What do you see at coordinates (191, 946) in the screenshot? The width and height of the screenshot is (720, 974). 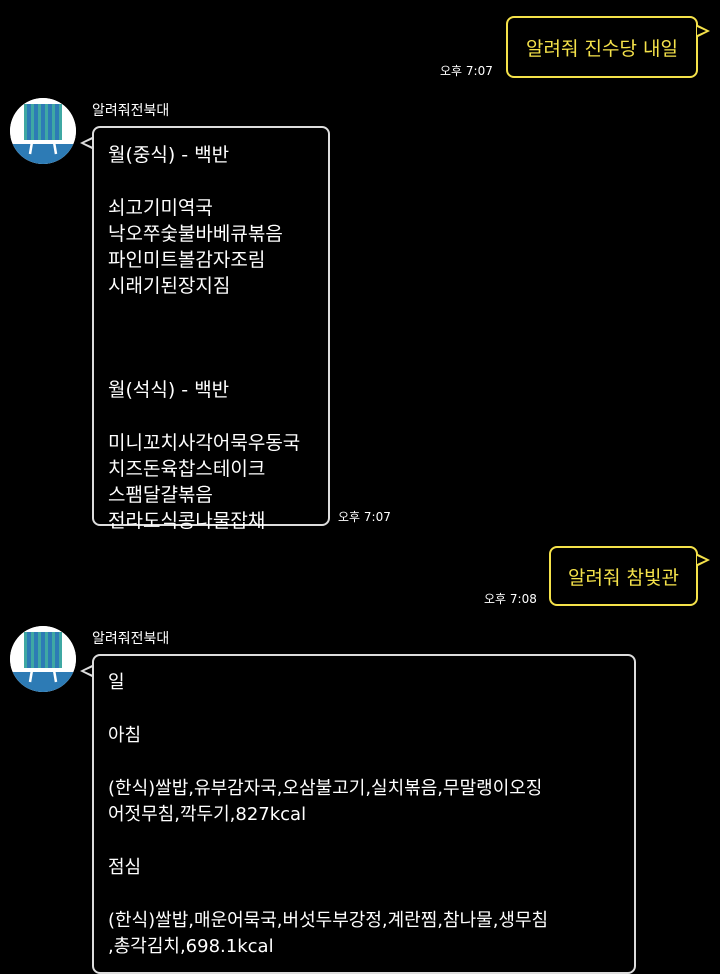 I see `message-line: ,총각김치,698.1kcal` at bounding box center [191, 946].